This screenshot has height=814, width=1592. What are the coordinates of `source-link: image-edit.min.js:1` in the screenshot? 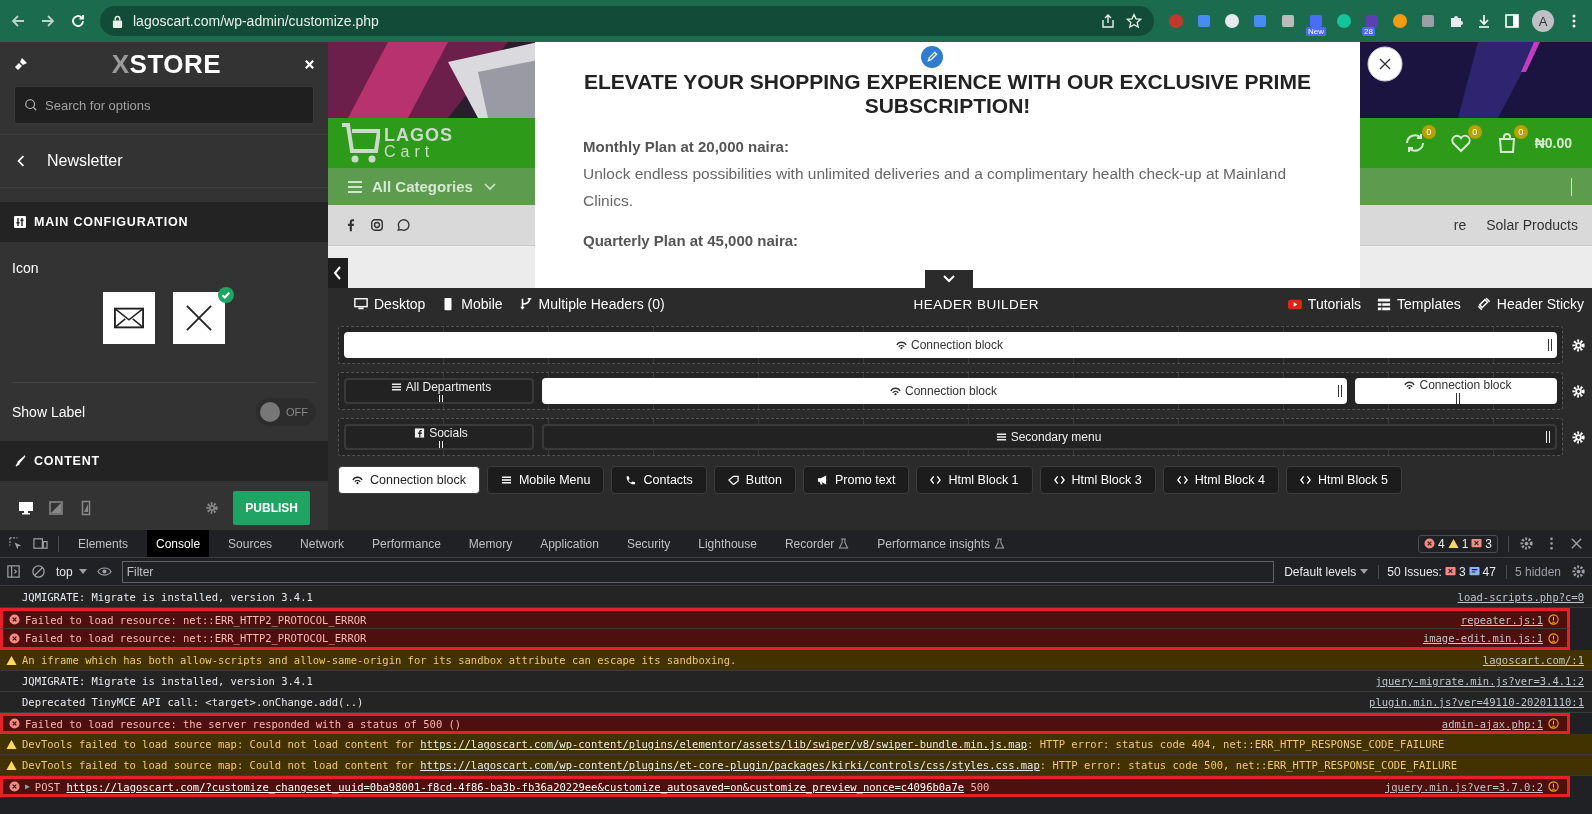 It's located at (1482, 638).